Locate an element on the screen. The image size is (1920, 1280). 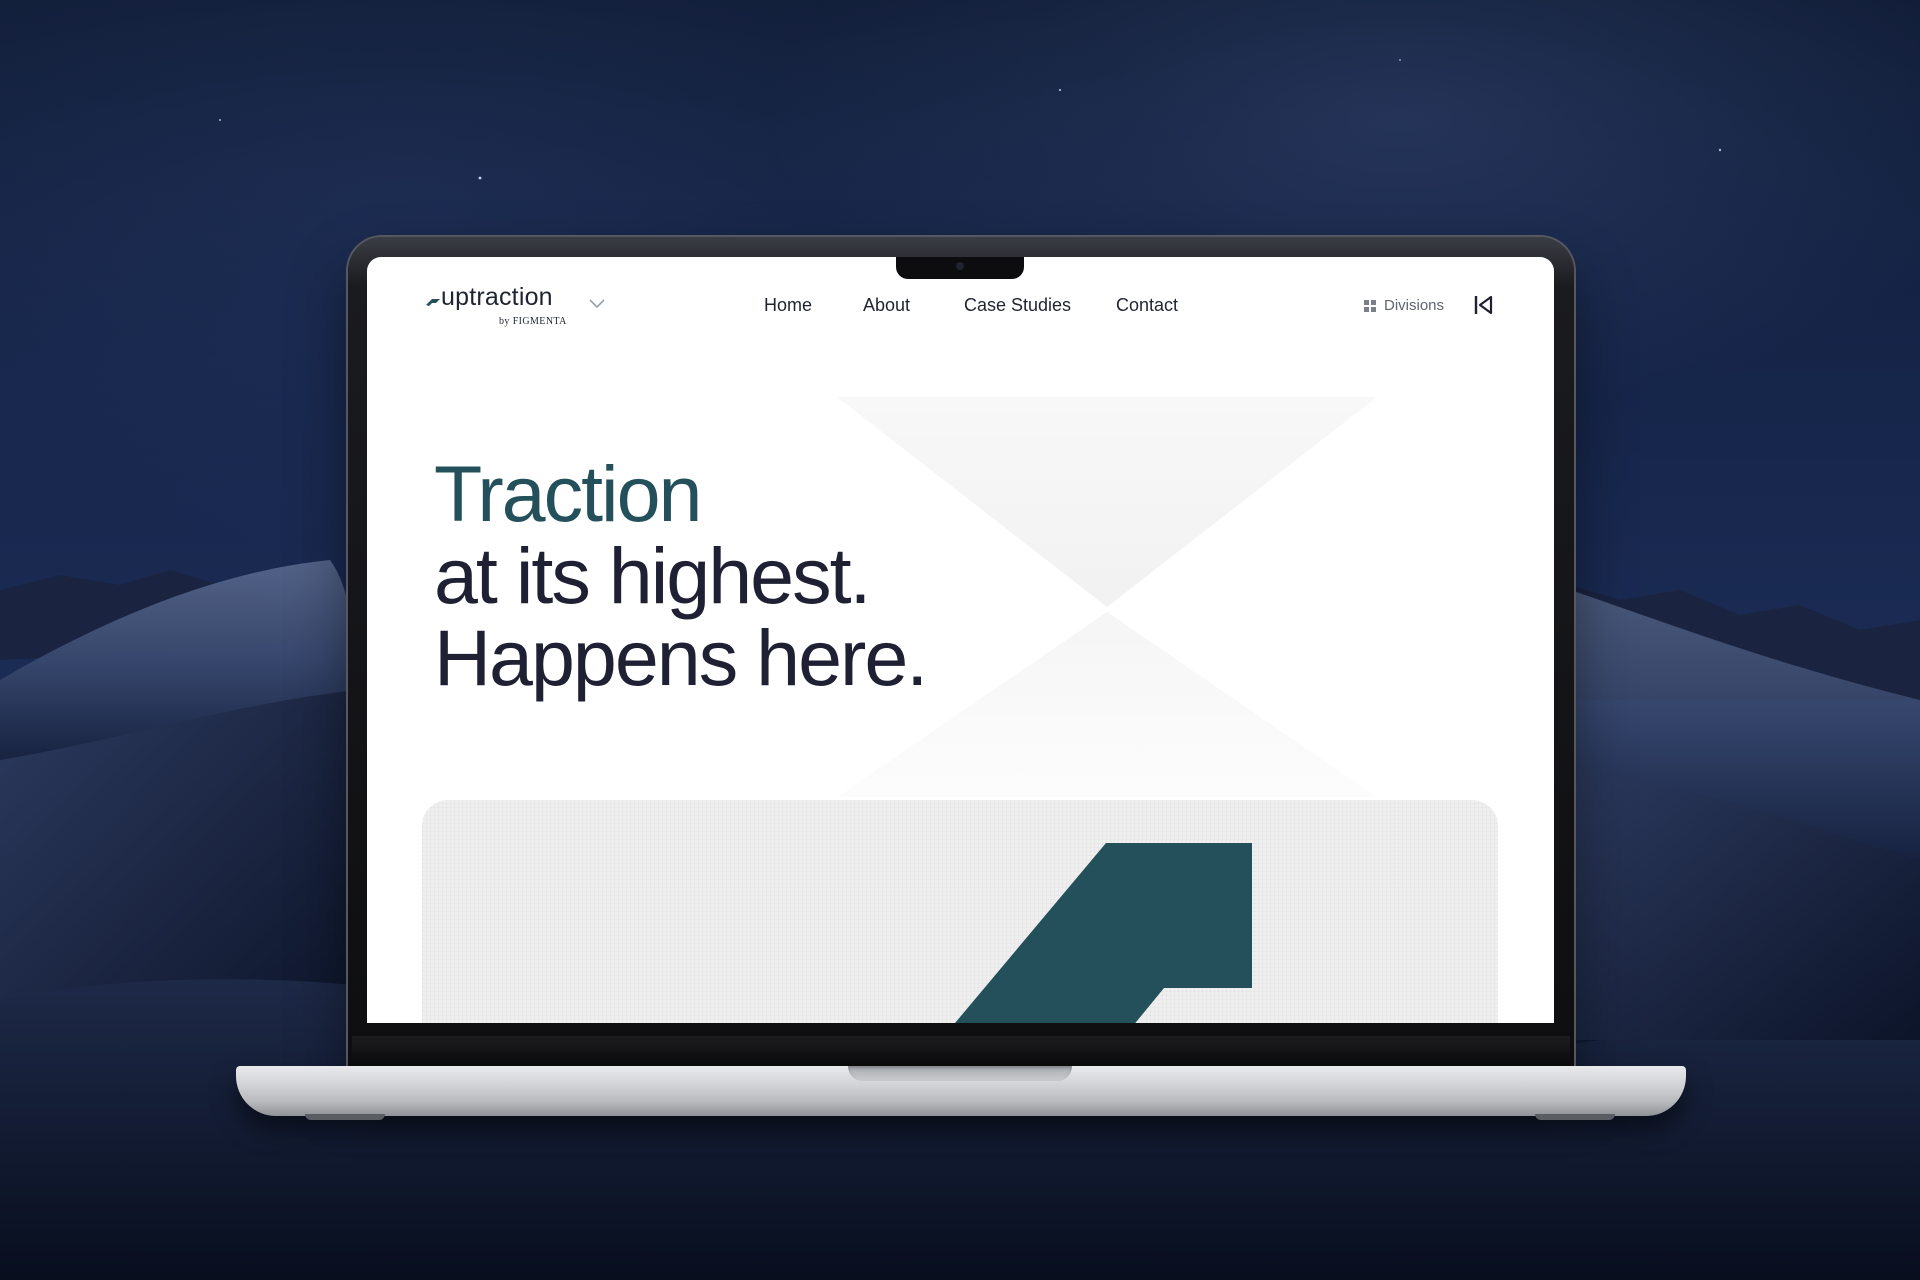
nav-home: Home is located at coordinates (788, 305).